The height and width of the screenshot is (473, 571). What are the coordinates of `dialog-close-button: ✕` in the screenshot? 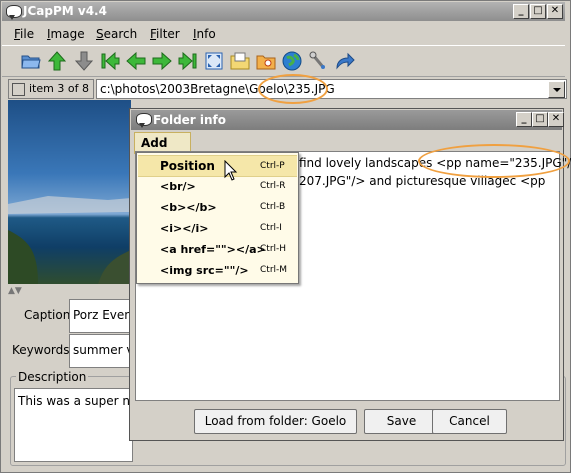 It's located at (556, 119).